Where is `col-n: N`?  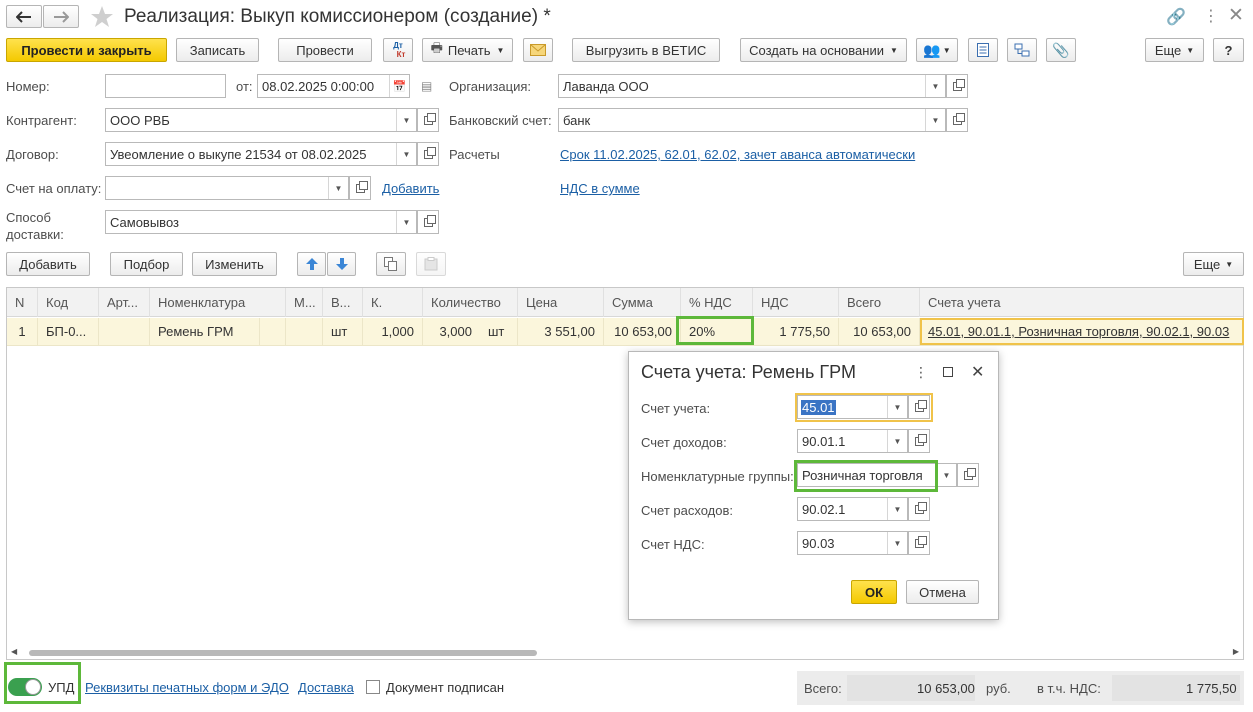 col-n: N is located at coordinates (22, 302).